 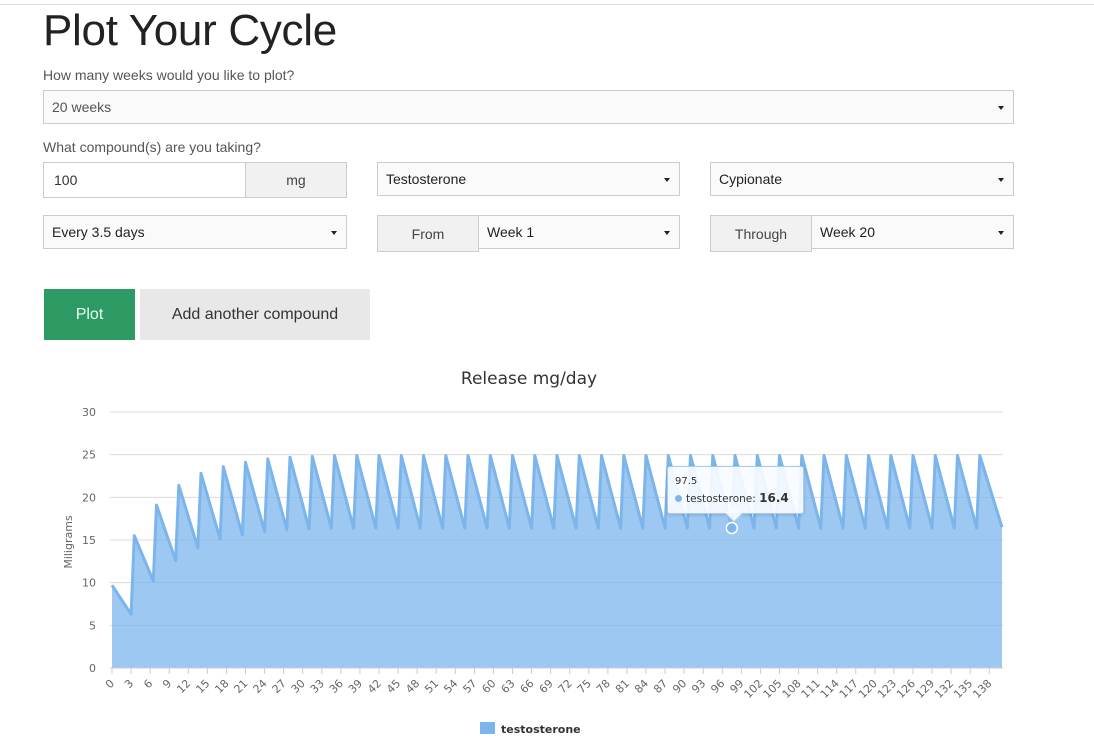 I want to click on from-label: From, so click(x=428, y=233).